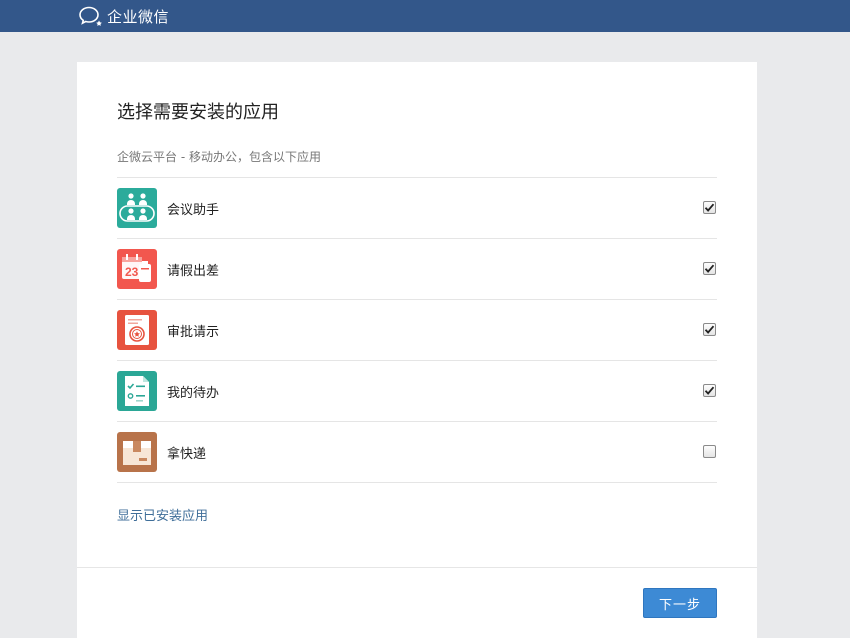 Image resolution: width=850 pixels, height=638 pixels. Describe the element at coordinates (198, 112) in the screenshot. I see `page-title: 选择需要安装的应用` at that location.